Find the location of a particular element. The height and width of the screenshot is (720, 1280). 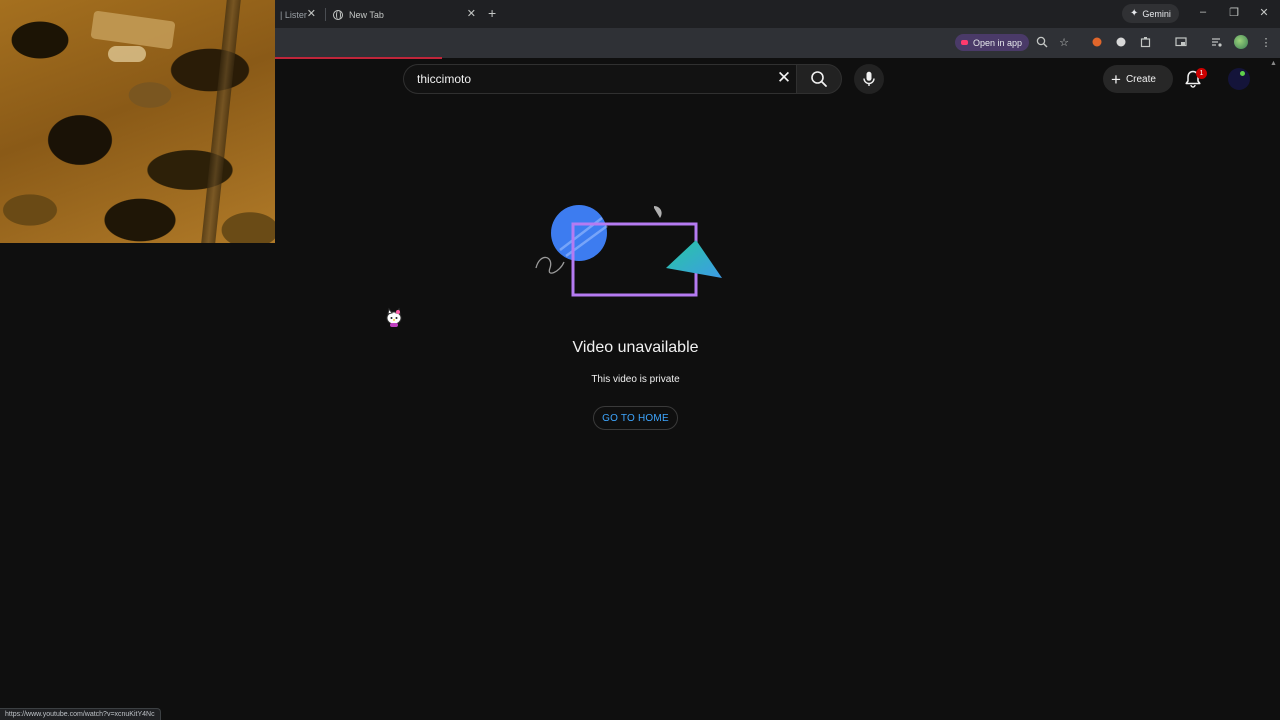

notification-count-badge: 1 is located at coordinates (1201, 73).